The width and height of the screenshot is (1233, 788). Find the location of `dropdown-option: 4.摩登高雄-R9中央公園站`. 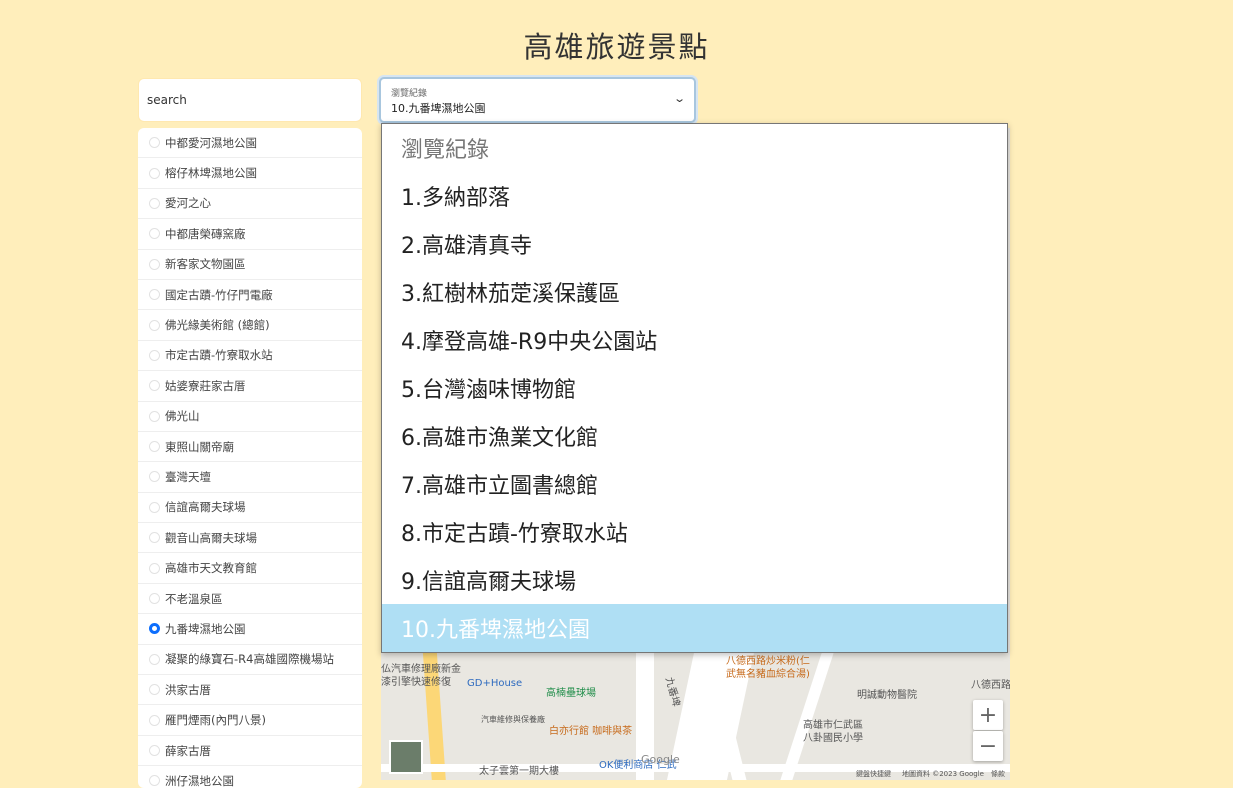

dropdown-option: 4.摩登高雄-R9中央公園站 is located at coordinates (694, 340).